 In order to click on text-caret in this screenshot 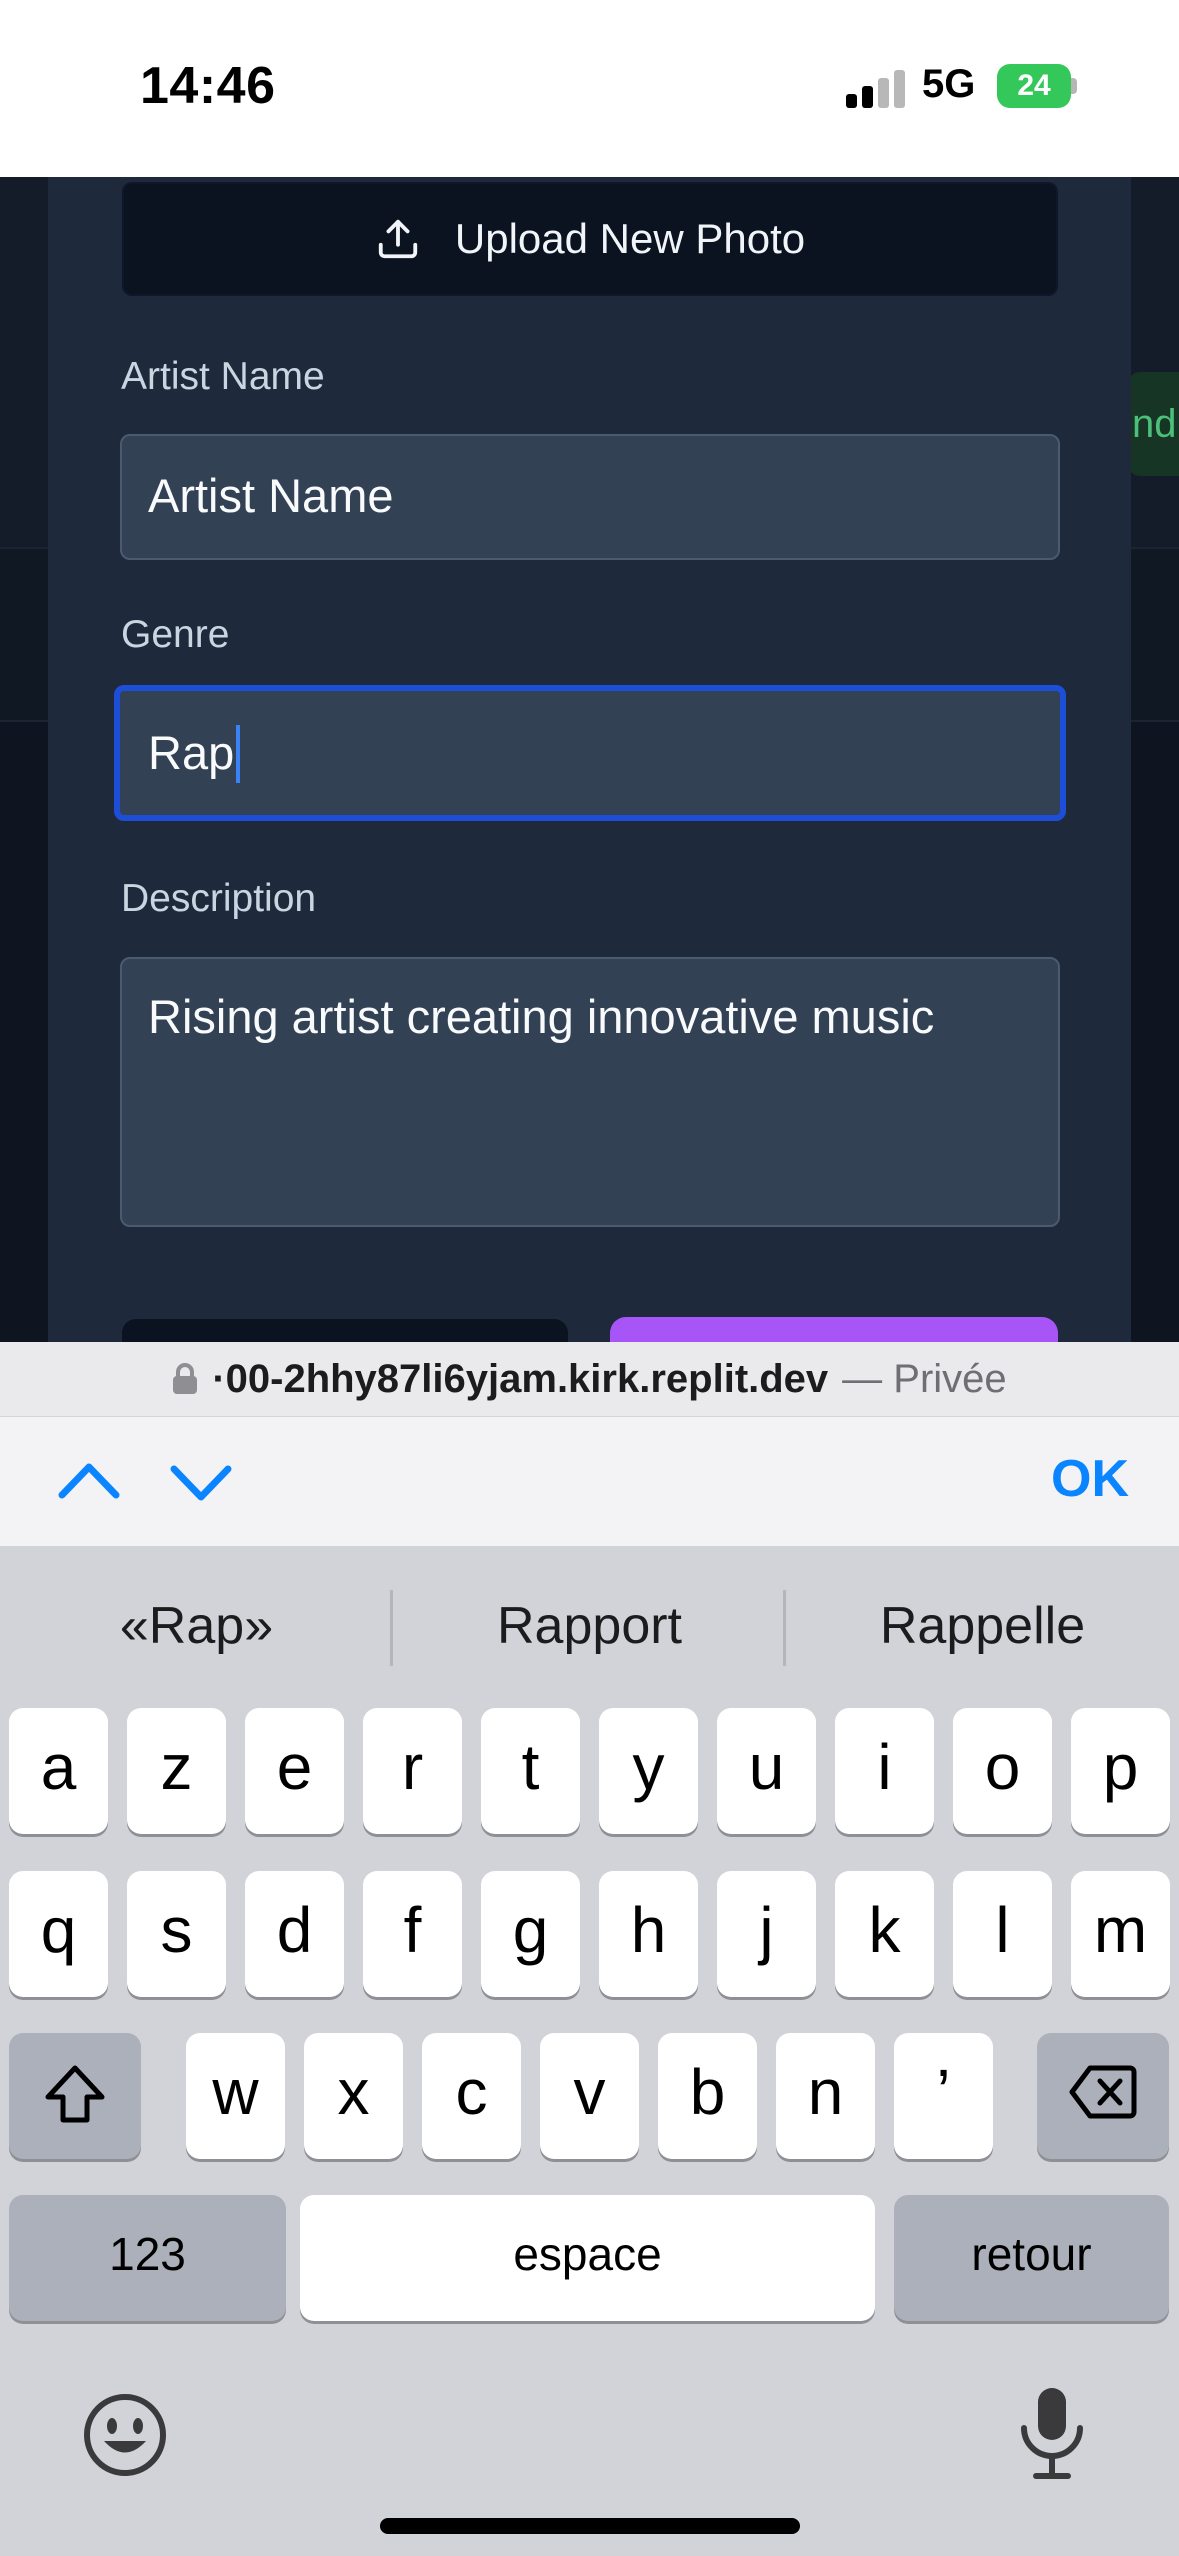, I will do `click(238, 753)`.